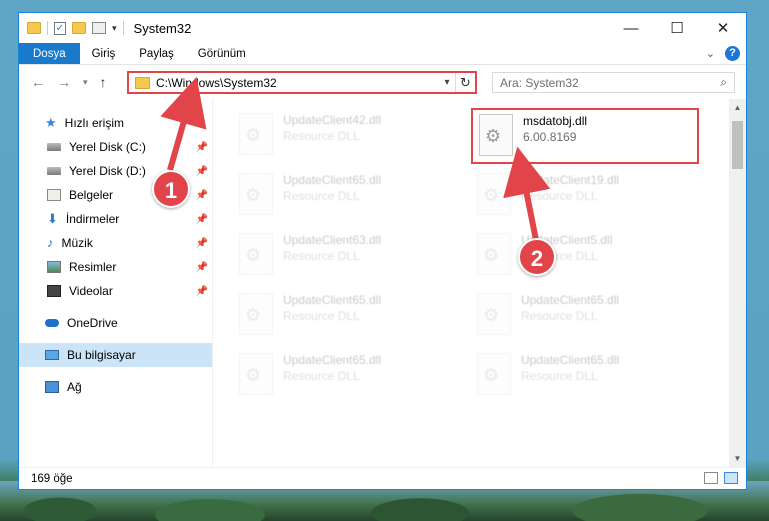  What do you see at coordinates (115, 243) in the screenshot?
I see `sidebar-item-music: ♪ Müzik 📌` at bounding box center [115, 243].